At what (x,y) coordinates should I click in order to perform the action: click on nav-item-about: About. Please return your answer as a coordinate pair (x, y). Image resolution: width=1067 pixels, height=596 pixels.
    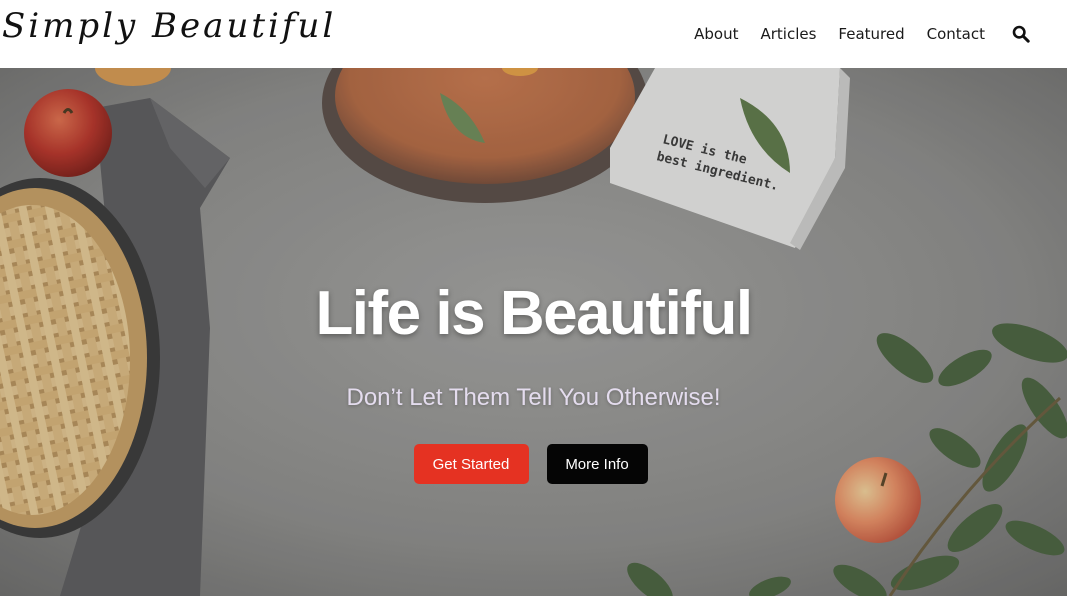
    Looking at the image, I should click on (716, 34).